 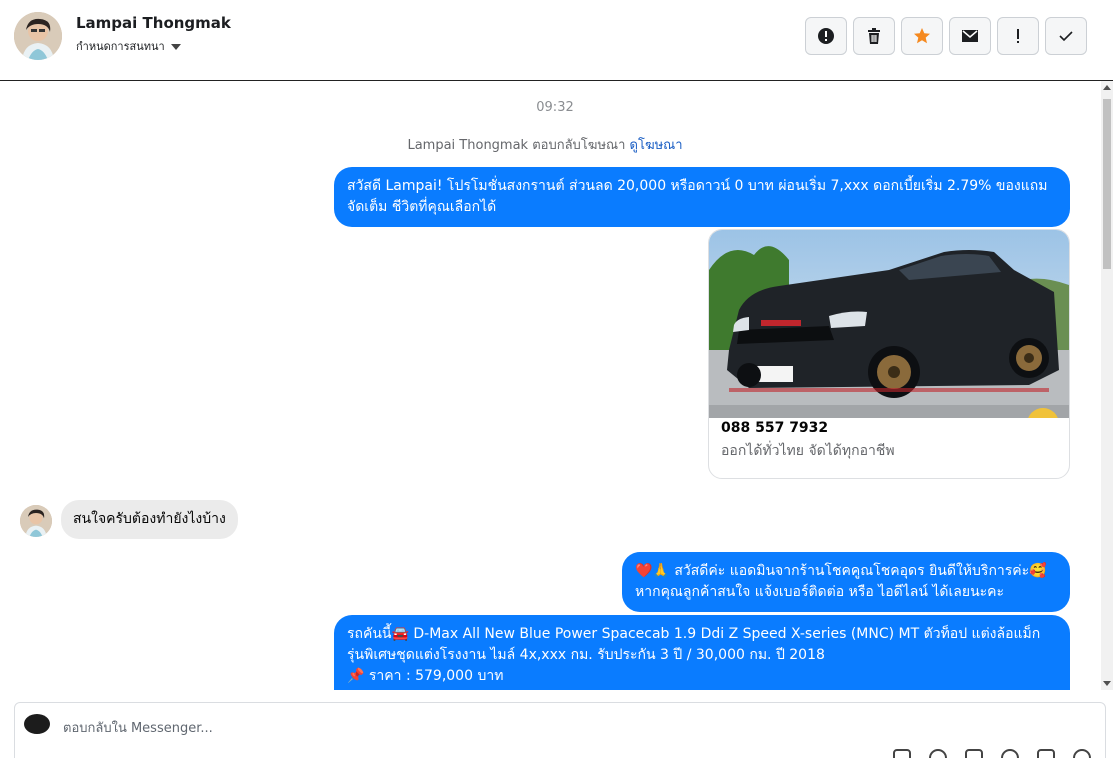 I want to click on envelope-icon, so click(x=970, y=36).